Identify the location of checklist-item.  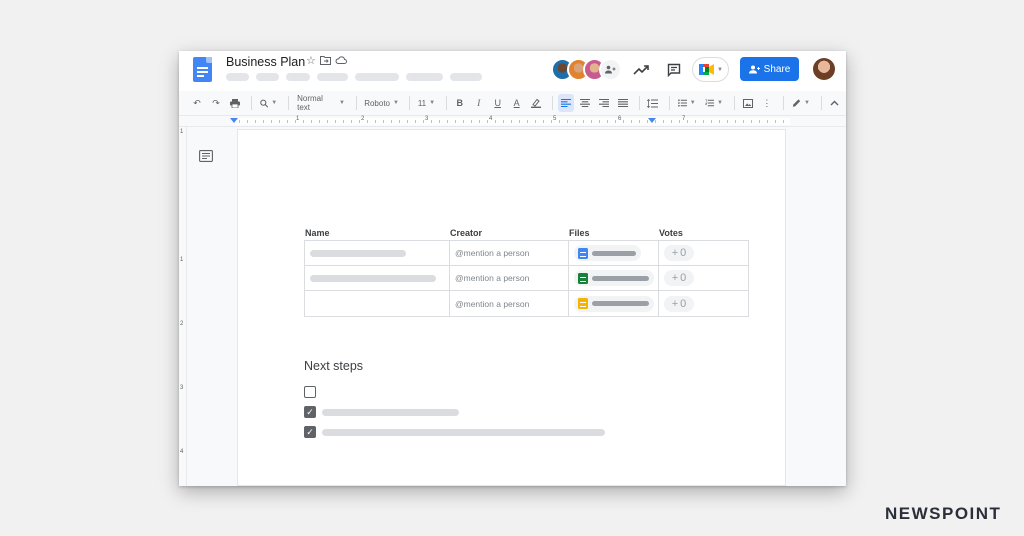
(310, 392).